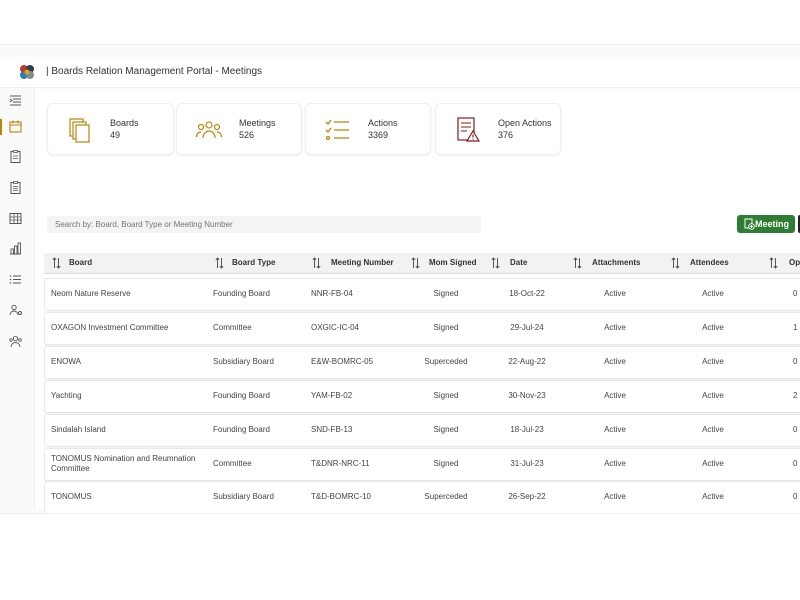  I want to click on user-network-icon, so click(15, 310).